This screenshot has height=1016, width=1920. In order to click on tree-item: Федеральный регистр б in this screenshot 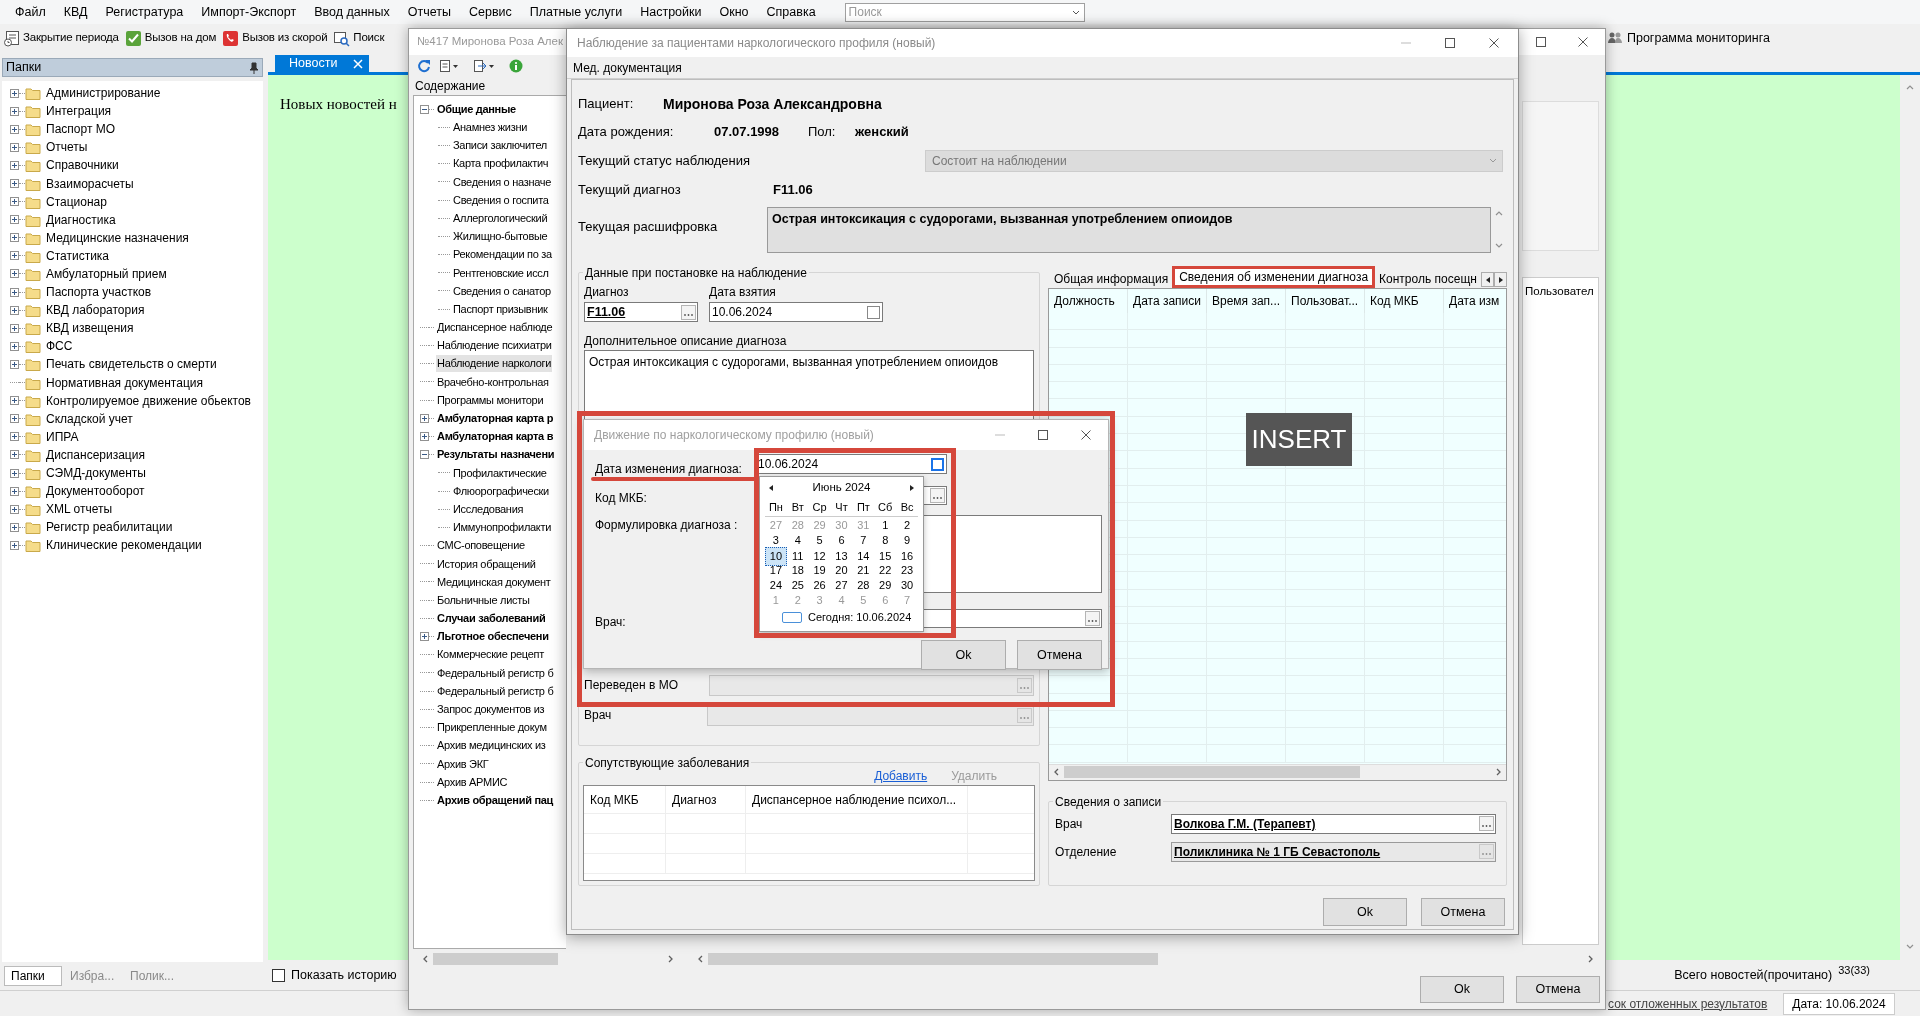, I will do `click(495, 691)`.